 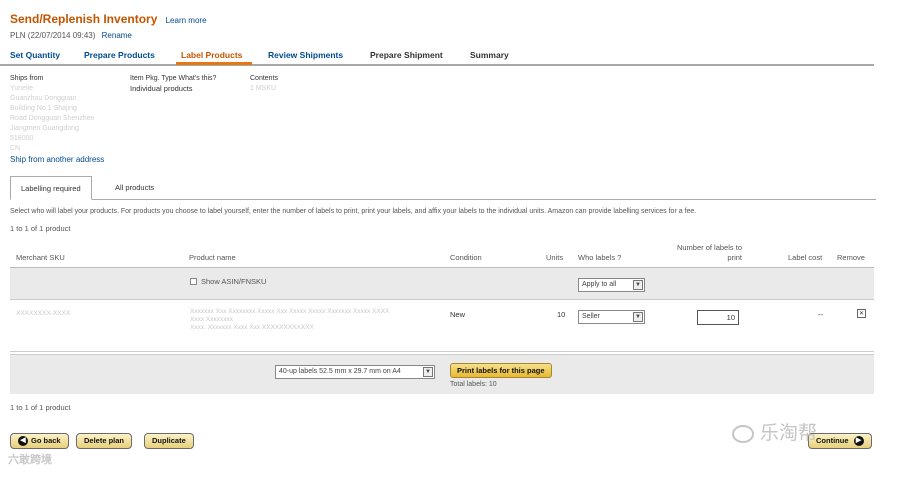 I want to click on page-header: Send/Replenish Inventory Learn more, so click(x=108, y=19).